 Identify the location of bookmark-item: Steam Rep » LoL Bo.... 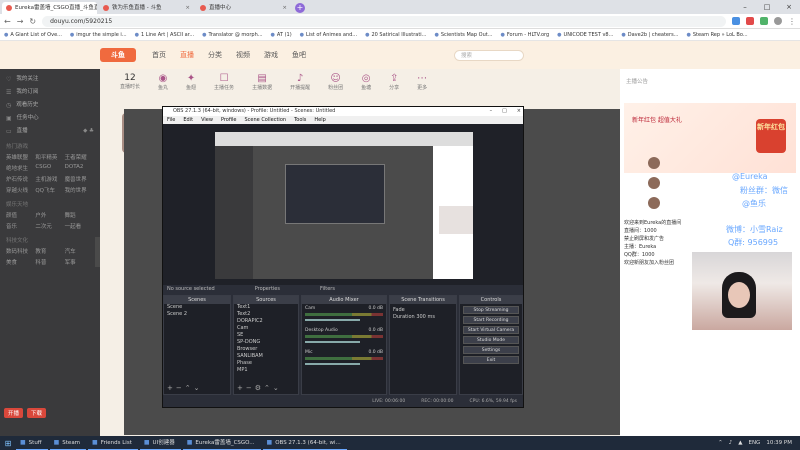
(717, 35).